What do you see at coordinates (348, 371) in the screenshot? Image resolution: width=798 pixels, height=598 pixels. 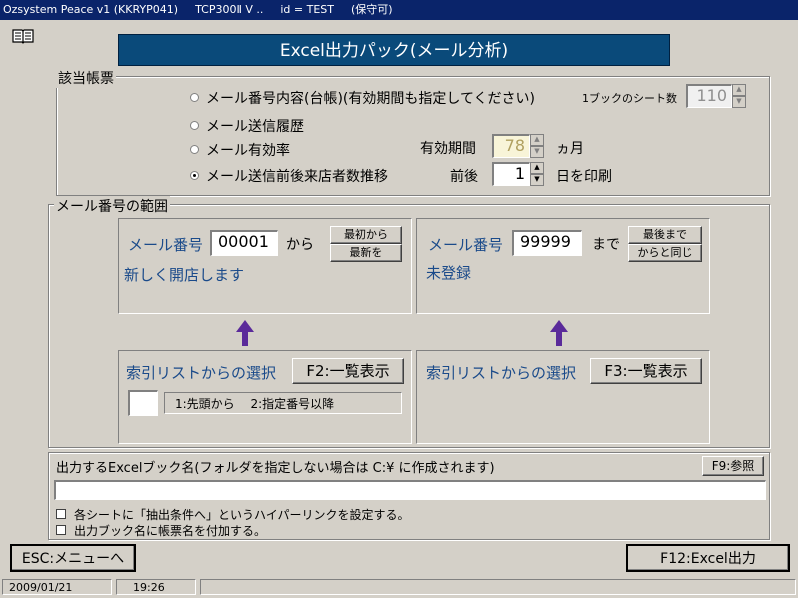 I see `f2-list-button: F2:一覧表示` at bounding box center [348, 371].